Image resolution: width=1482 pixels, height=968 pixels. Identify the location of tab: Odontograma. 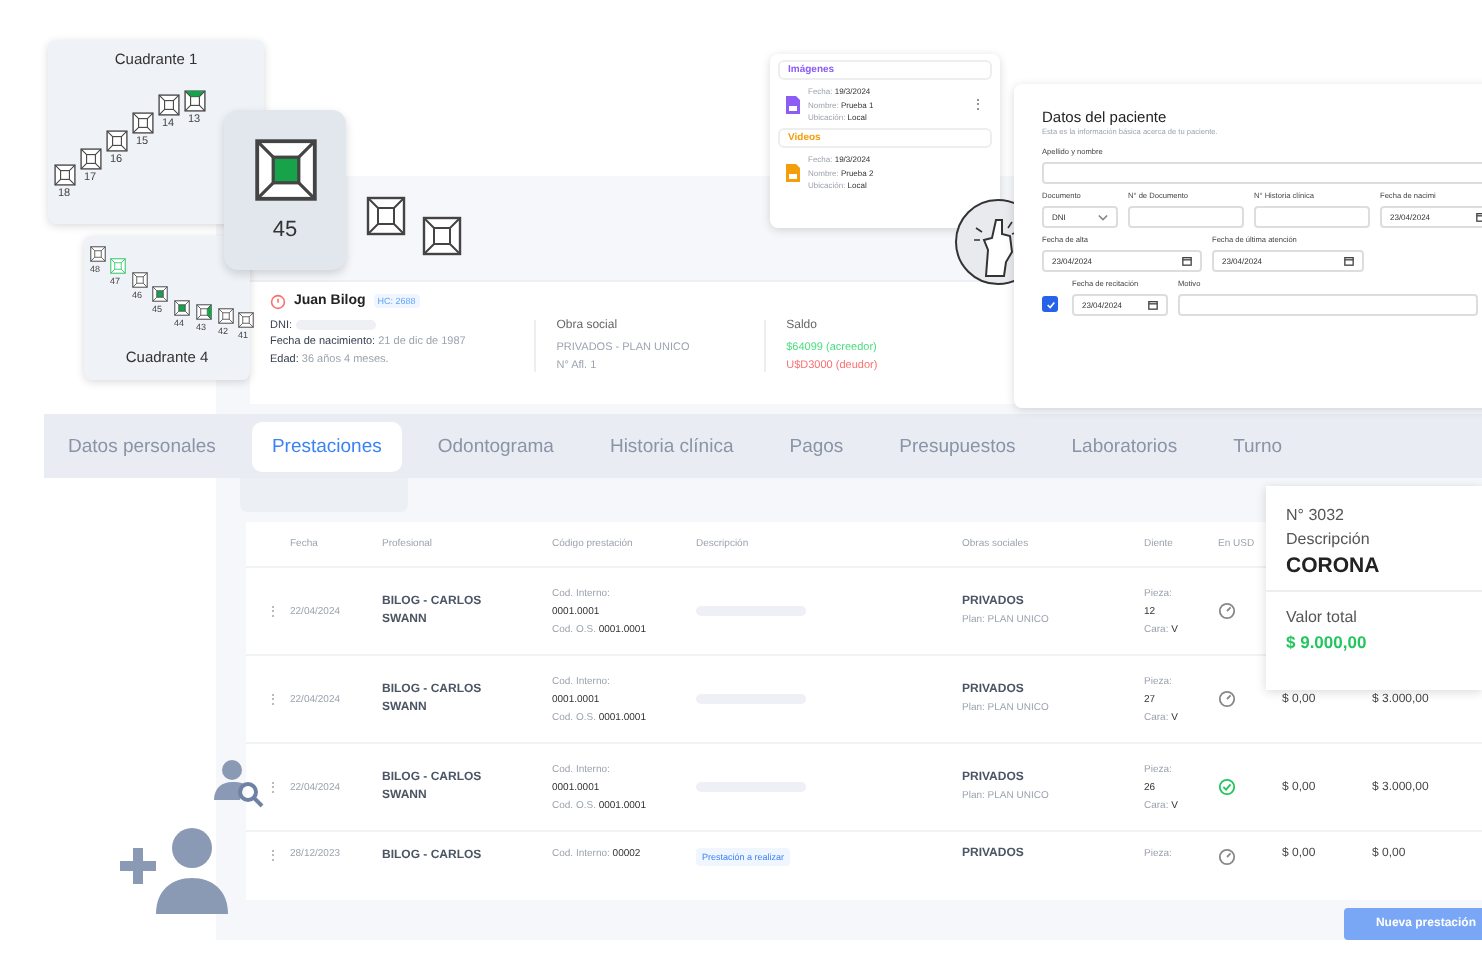
(495, 446).